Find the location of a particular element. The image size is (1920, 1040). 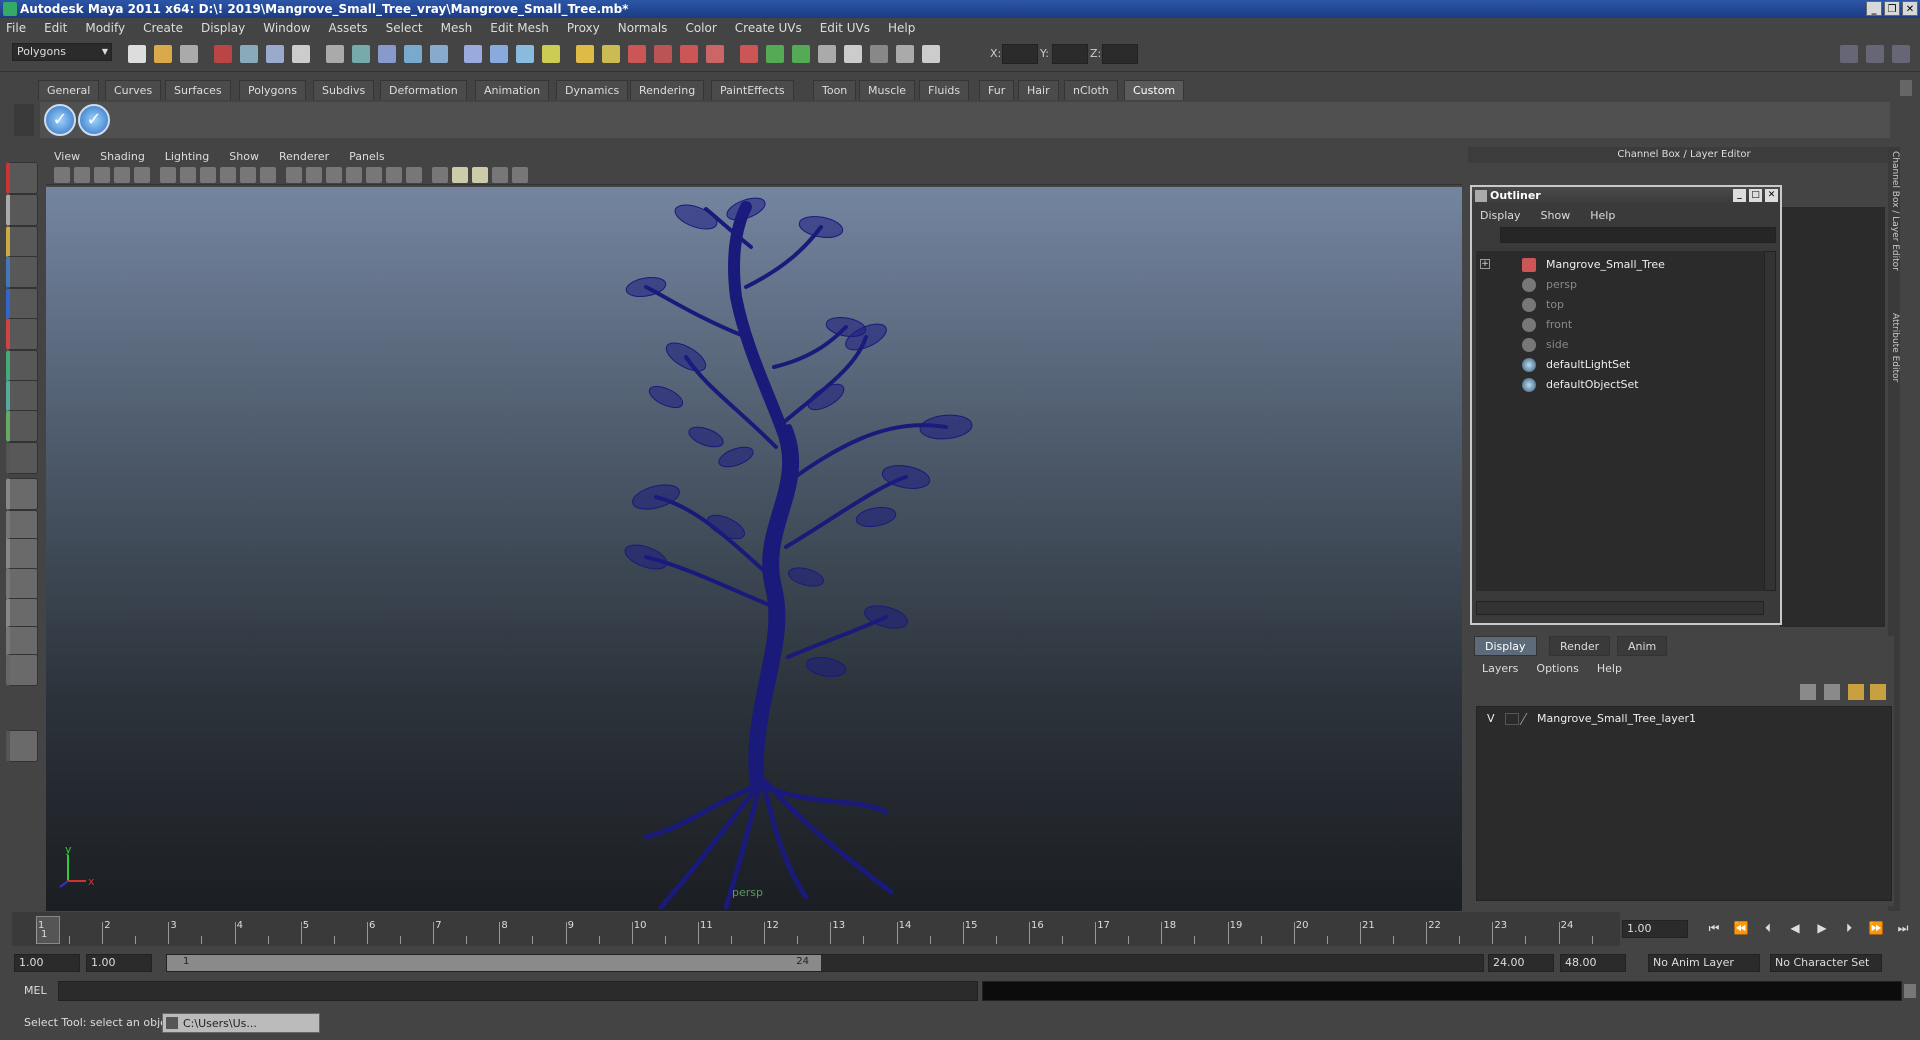

snap-grid-icon is located at coordinates (335, 54).